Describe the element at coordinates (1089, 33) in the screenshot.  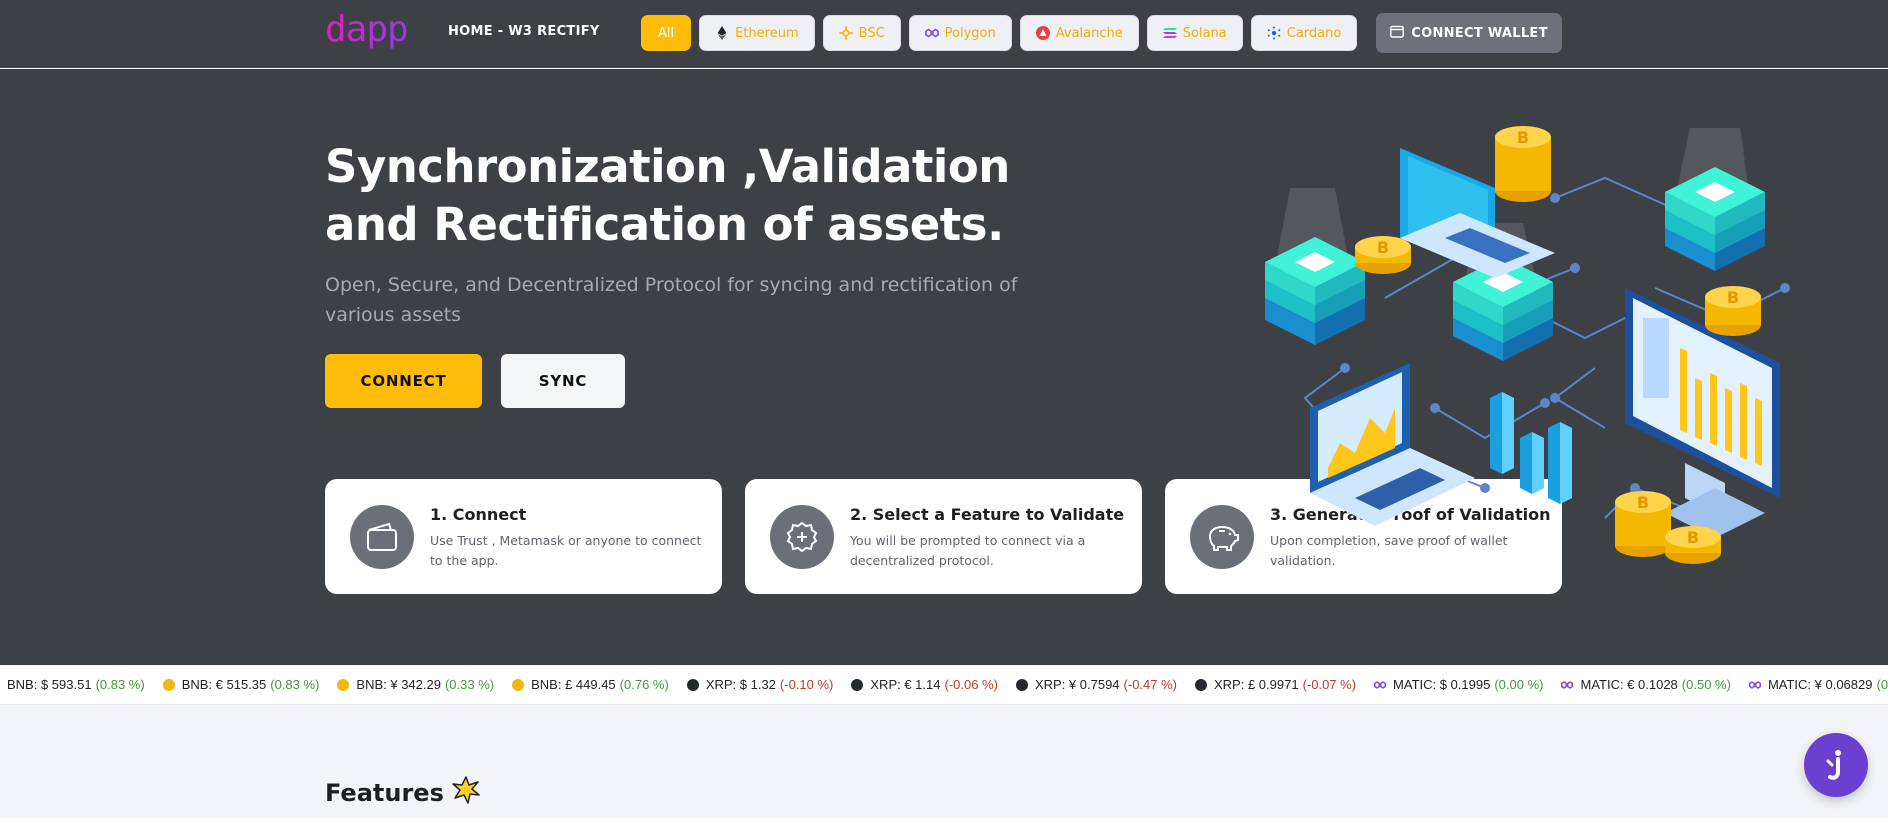
I see `chip-label: Avalanche` at that location.